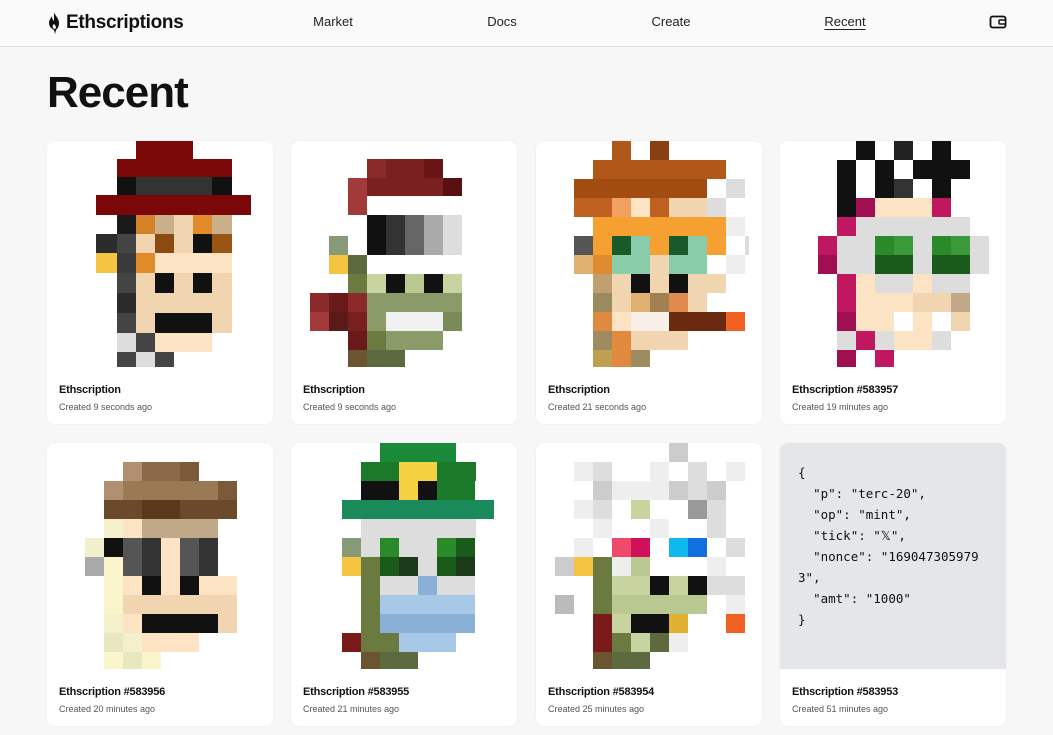  I want to click on card-timestamp: Created 19 minutes ago, so click(840, 407).